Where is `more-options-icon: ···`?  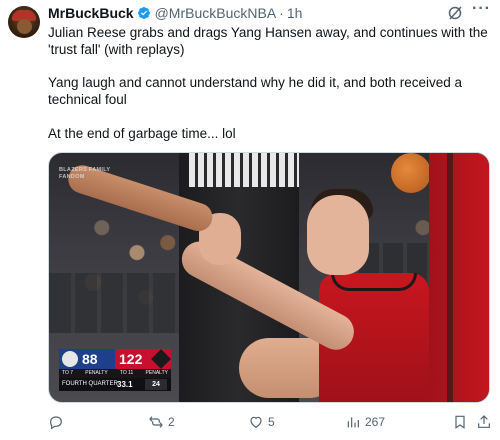
more-options-icon: ··· is located at coordinates (481, 11).